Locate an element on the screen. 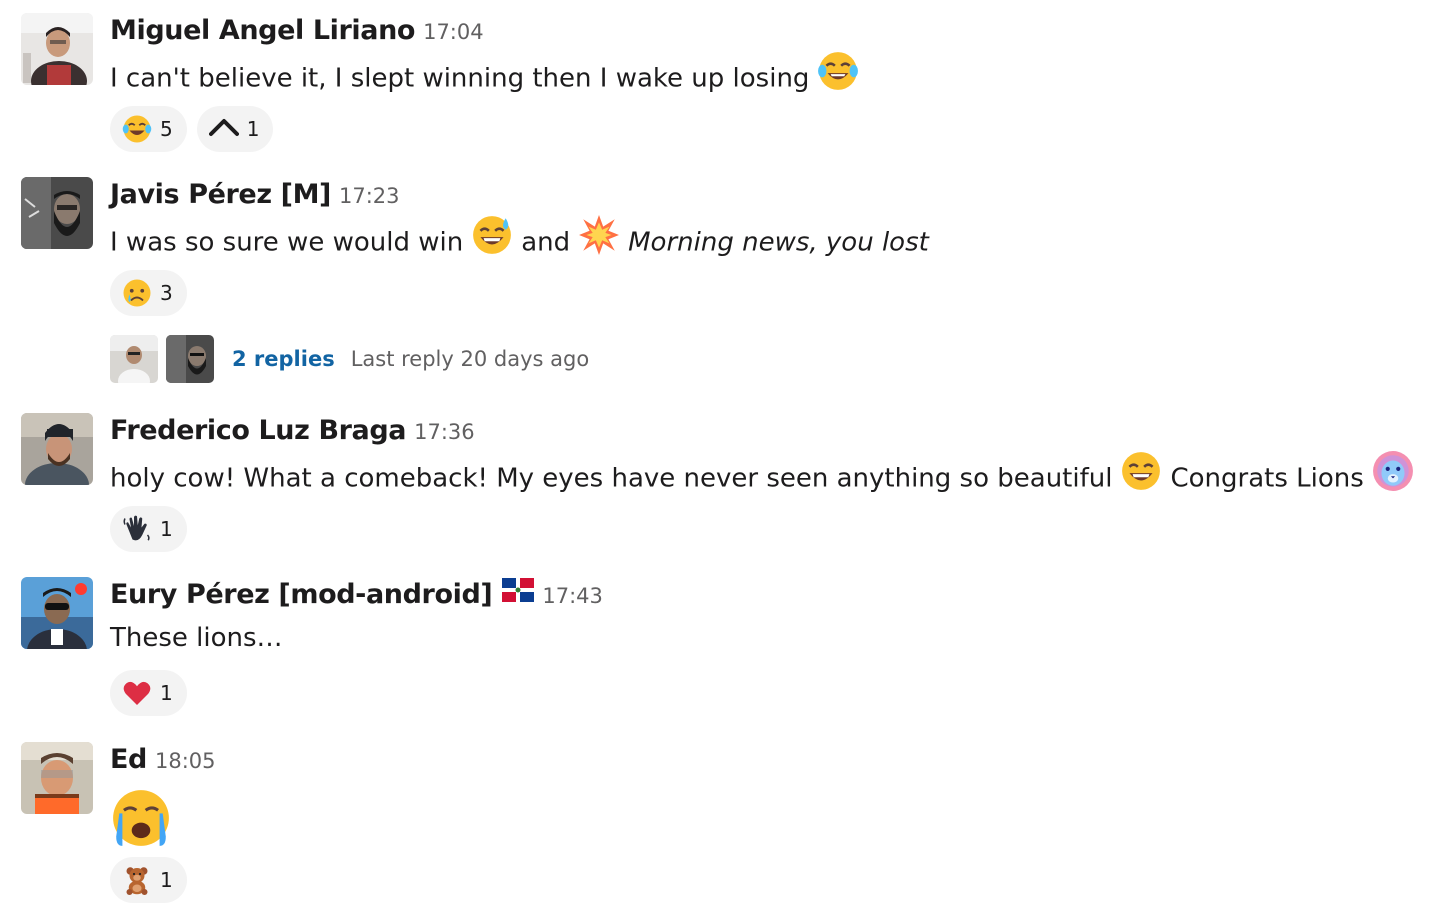  sender-name: Frederico Luz Braga is located at coordinates (258, 430).